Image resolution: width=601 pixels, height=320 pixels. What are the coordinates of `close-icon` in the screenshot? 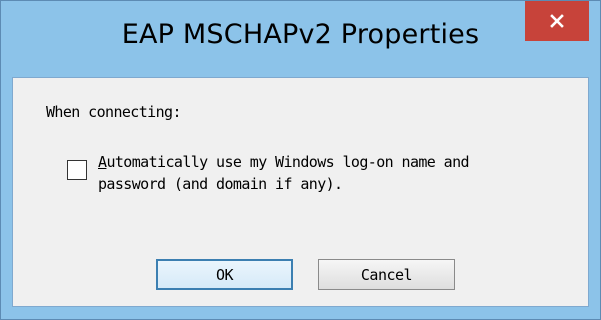 It's located at (557, 21).